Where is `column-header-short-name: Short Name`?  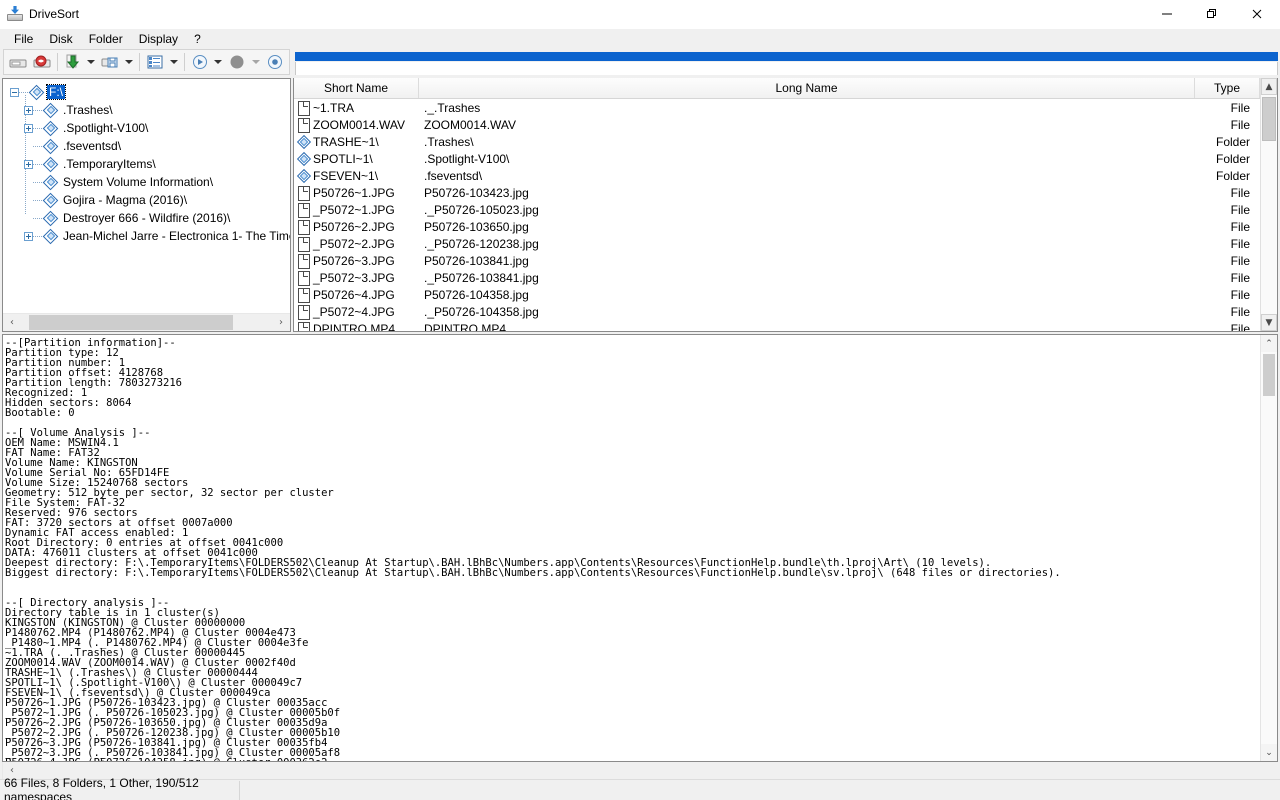 column-header-short-name: Short Name is located at coordinates (356, 88).